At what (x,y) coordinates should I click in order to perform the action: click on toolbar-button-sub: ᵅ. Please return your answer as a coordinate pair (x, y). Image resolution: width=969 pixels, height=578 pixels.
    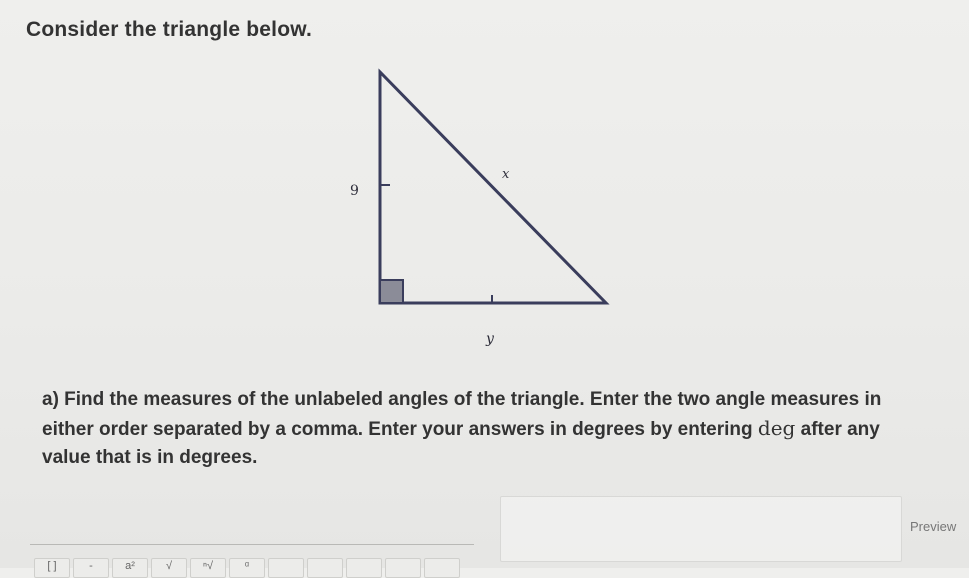
    Looking at the image, I should click on (247, 568).